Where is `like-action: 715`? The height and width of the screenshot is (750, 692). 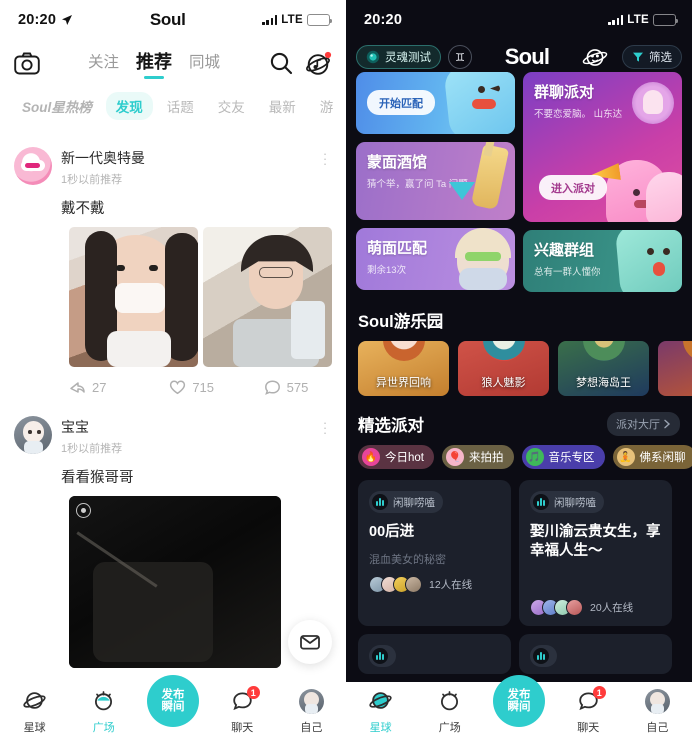
like-action: 715 is located at coordinates (203, 387).